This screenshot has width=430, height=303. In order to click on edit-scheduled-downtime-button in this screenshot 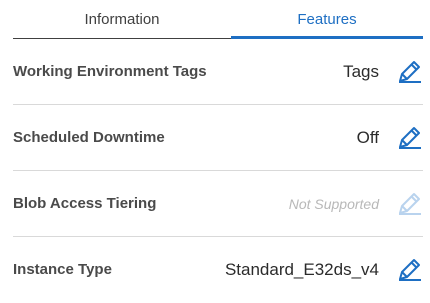, I will do `click(409, 138)`.